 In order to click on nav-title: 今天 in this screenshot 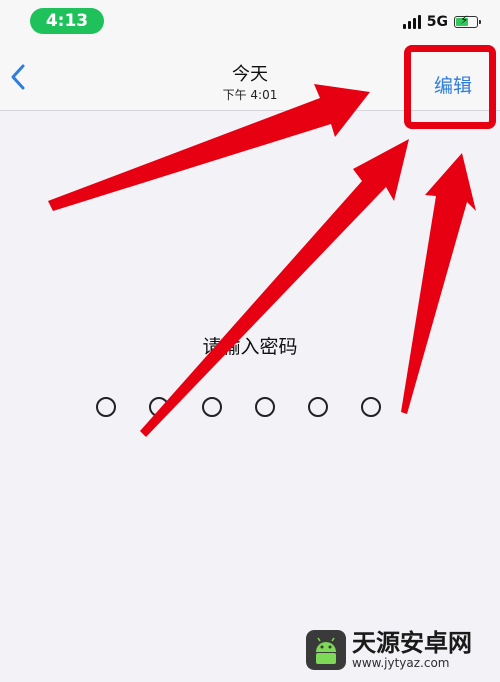, I will do `click(250, 74)`.